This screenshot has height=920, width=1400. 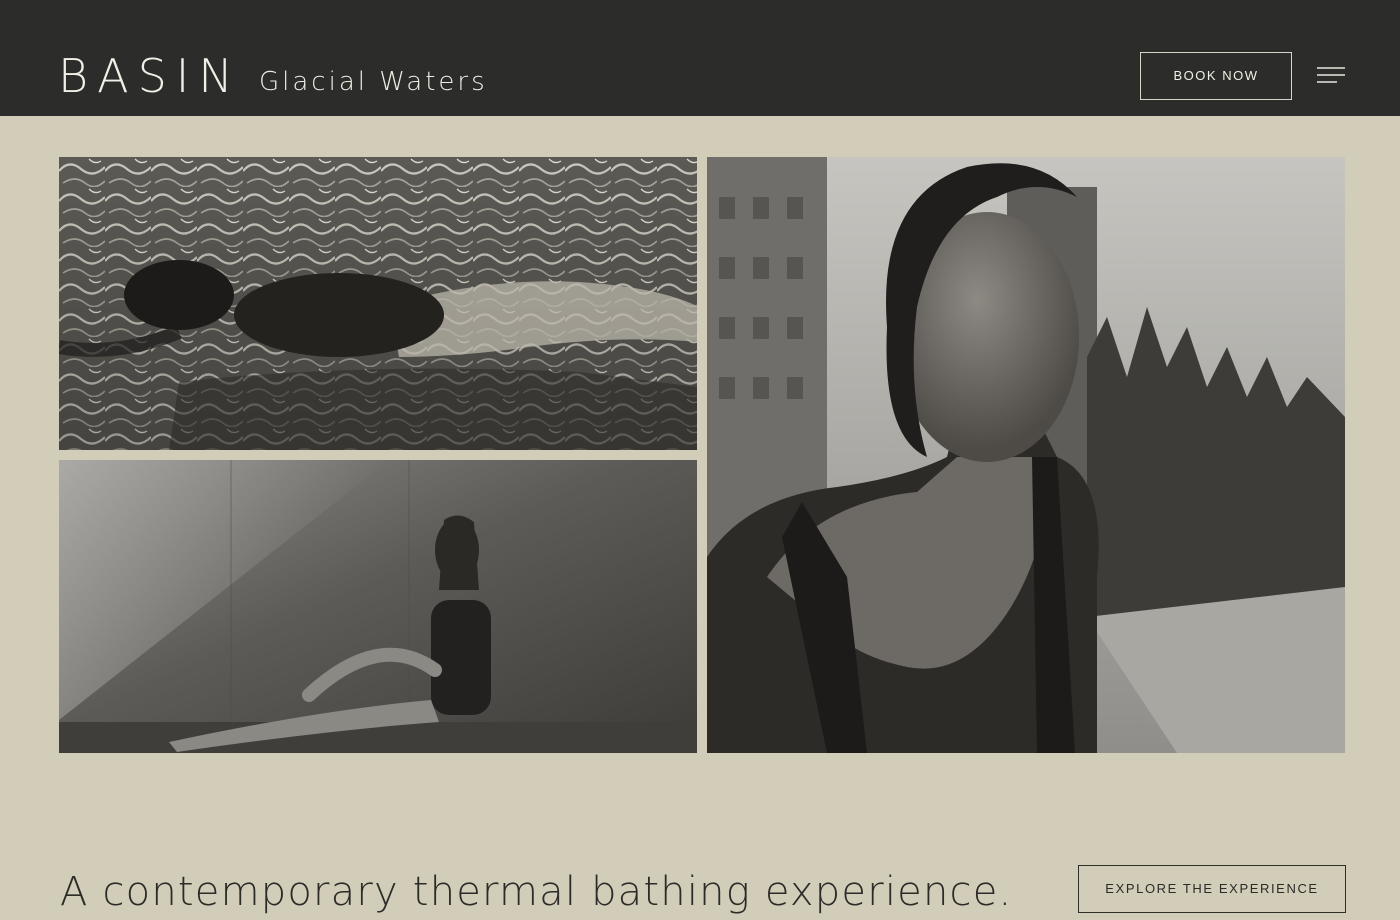 What do you see at coordinates (150, 76) in the screenshot?
I see `site-logo: BASIN` at bounding box center [150, 76].